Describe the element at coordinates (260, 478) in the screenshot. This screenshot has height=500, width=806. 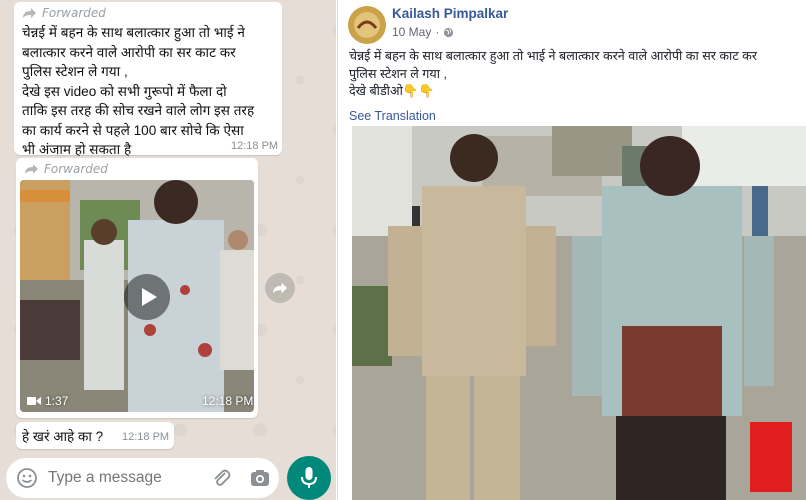
I see `camera-icon` at that location.